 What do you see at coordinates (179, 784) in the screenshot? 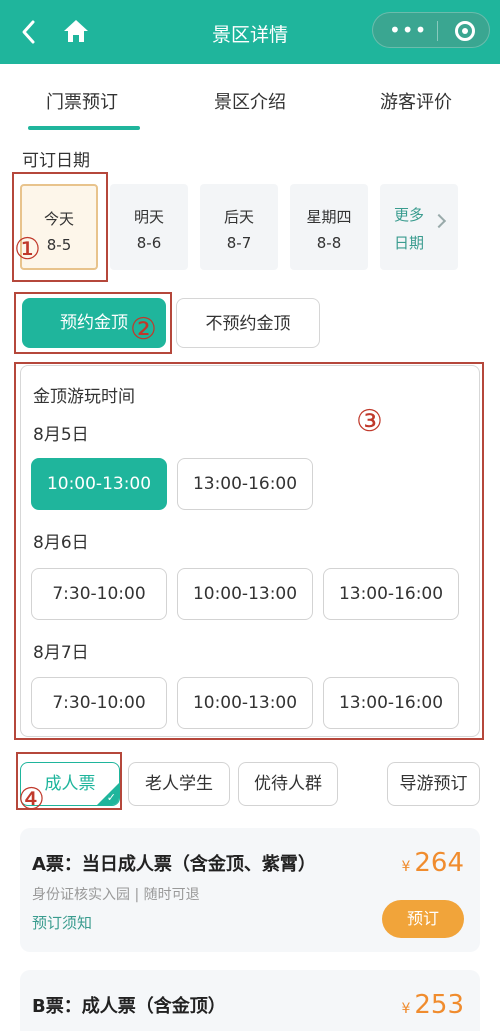
I see `ticket-type-senior-student: 老人学生` at bounding box center [179, 784].